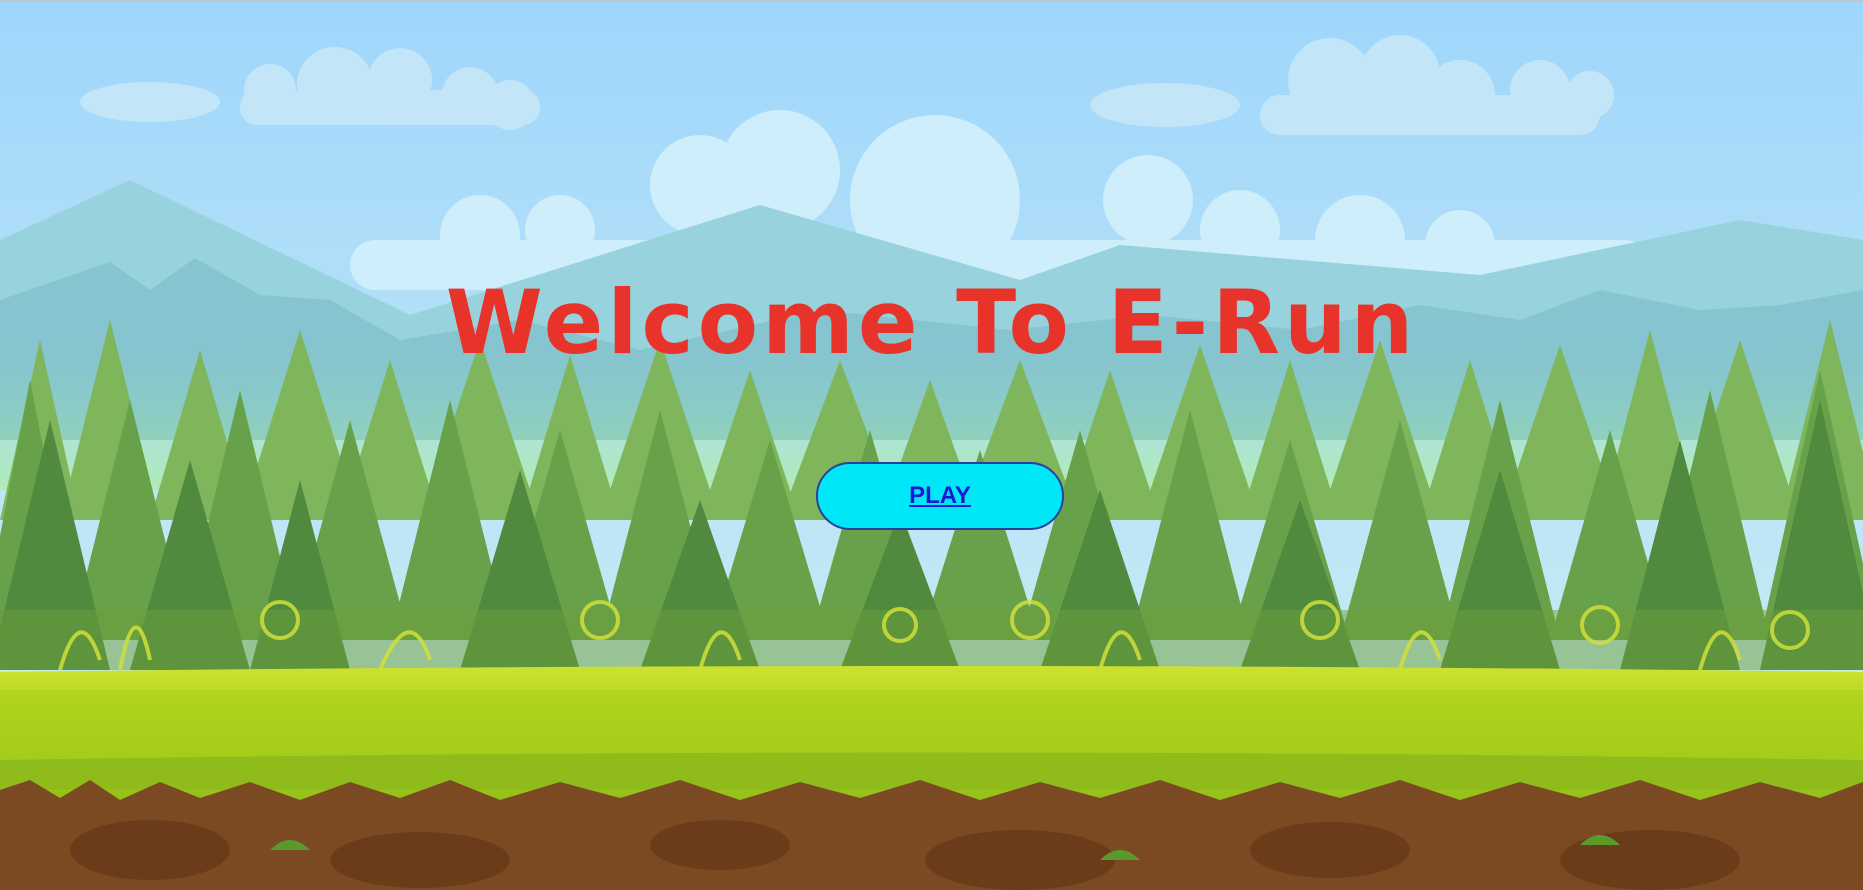 This screenshot has width=1863, height=890. What do you see at coordinates (931, 1) in the screenshot?
I see `top-border` at bounding box center [931, 1].